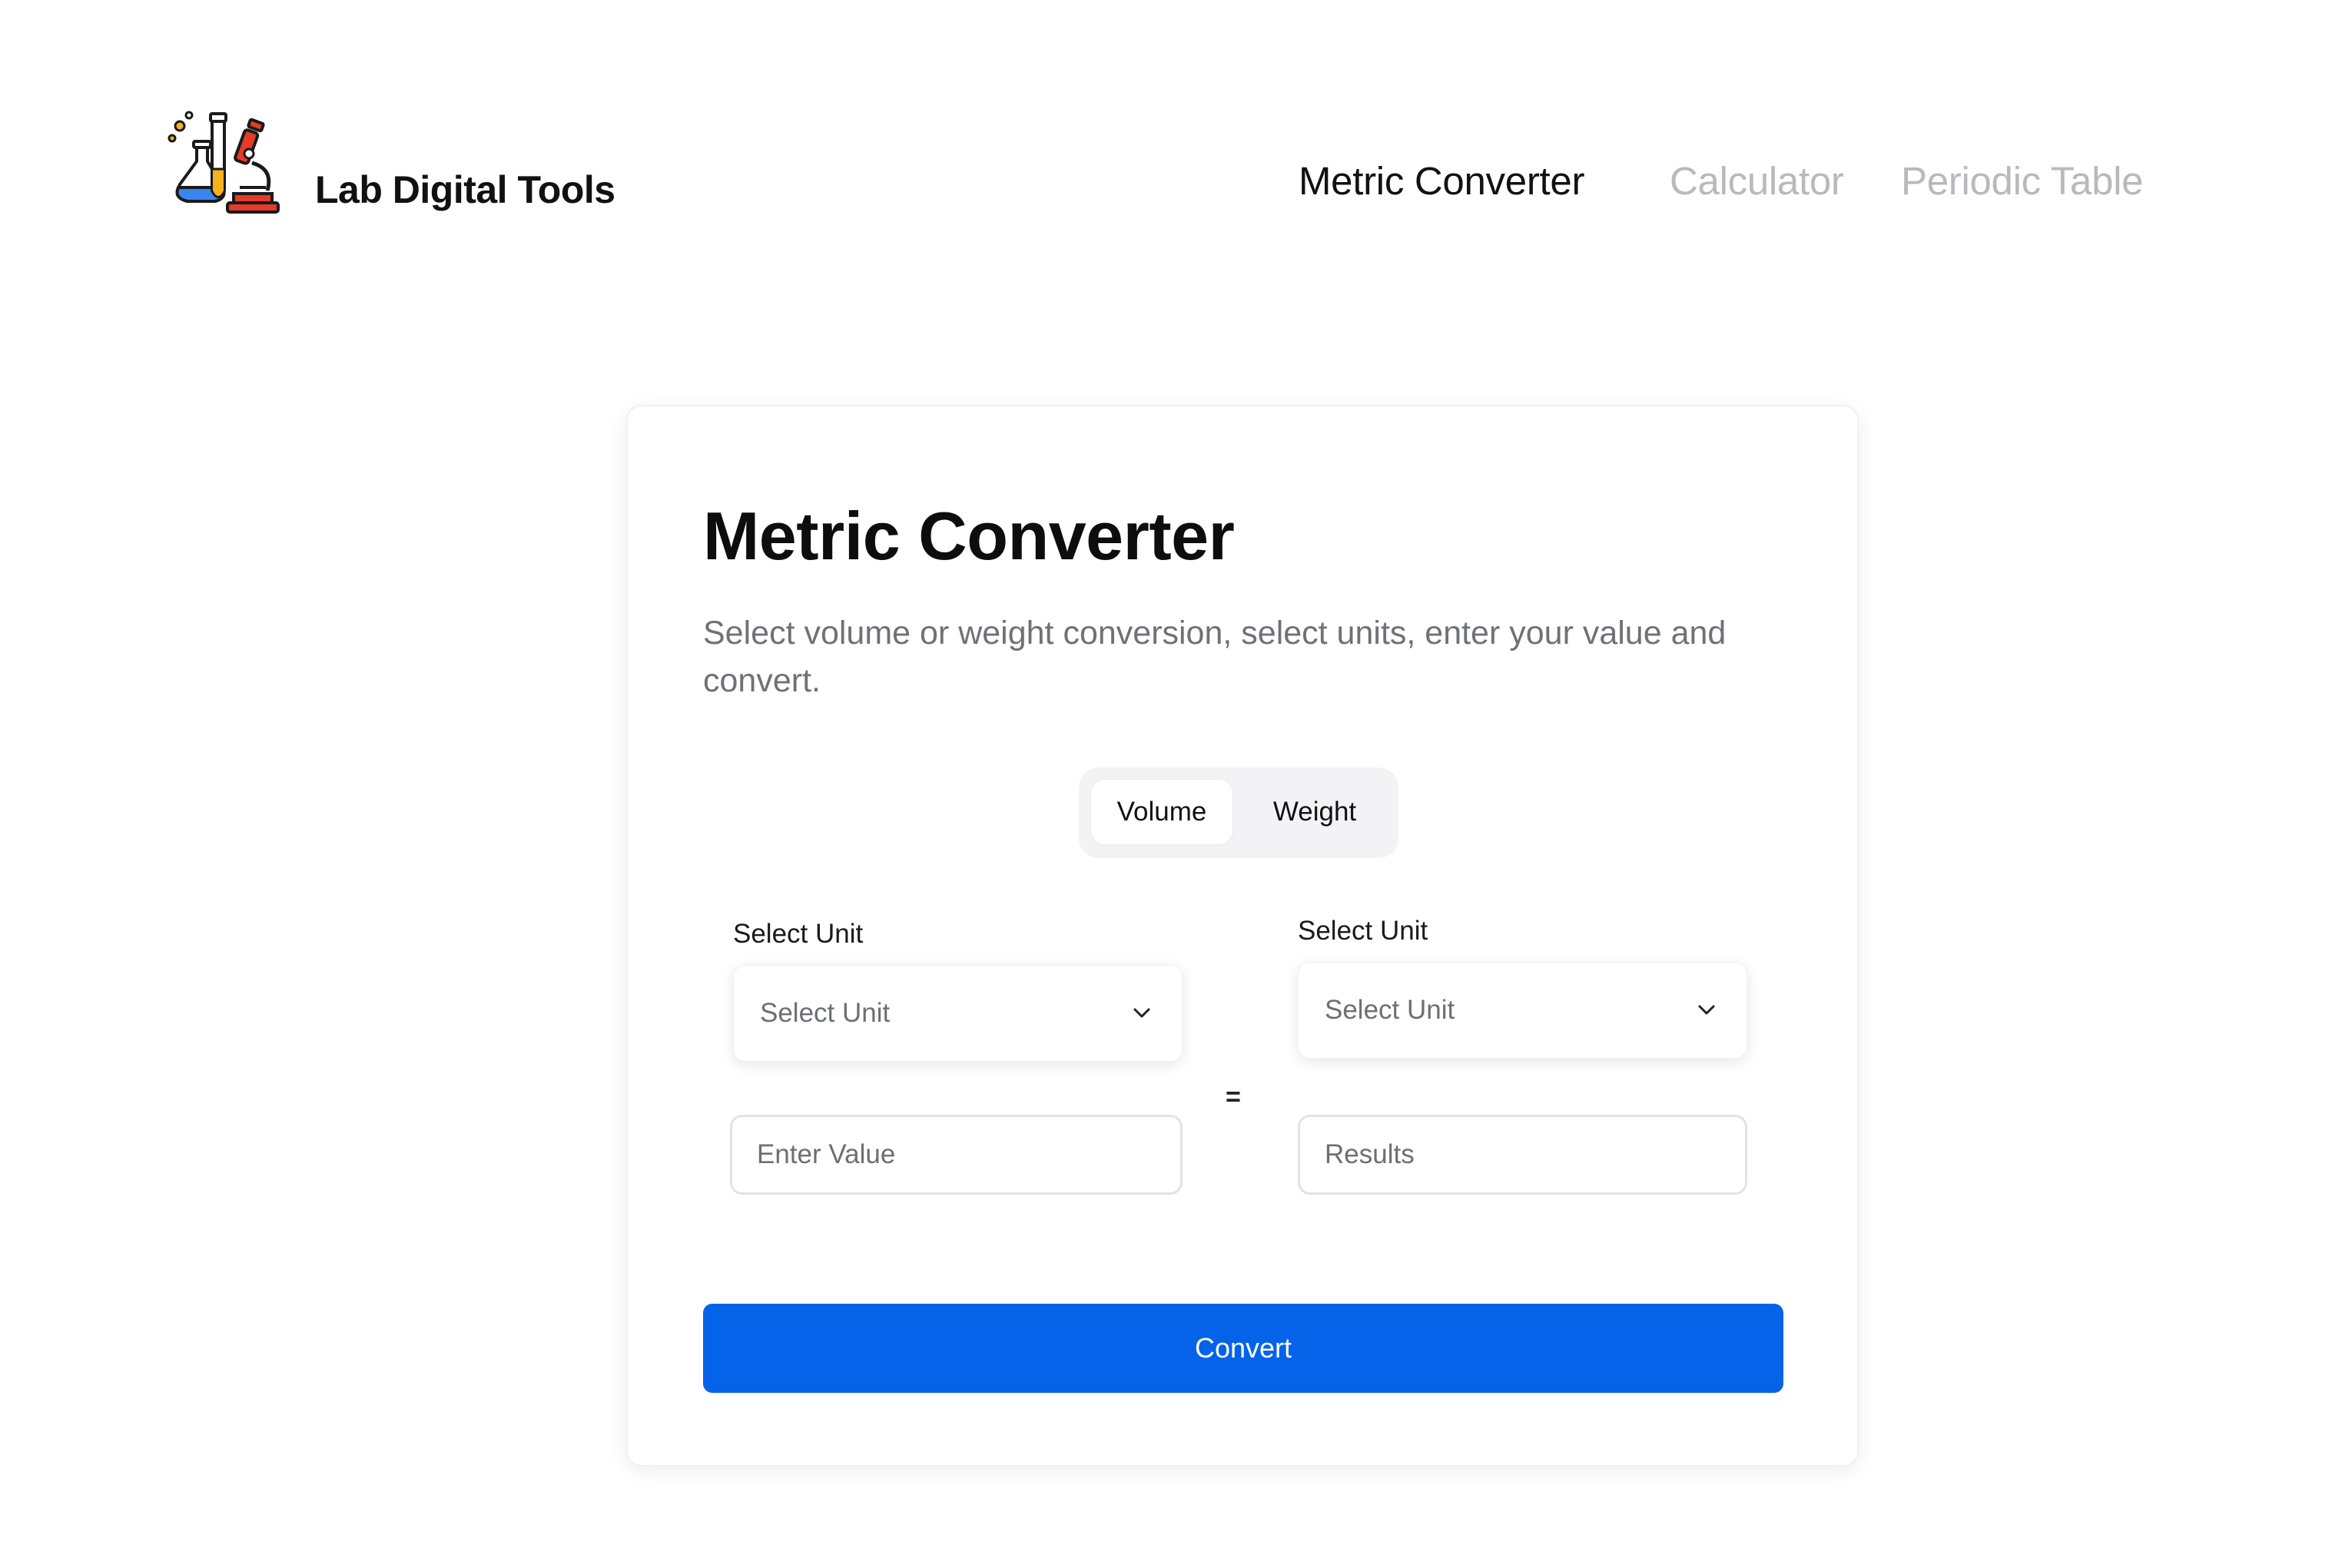 The image size is (2352, 1568). I want to click on mode-toggle: Volume Weight, so click(1238, 812).